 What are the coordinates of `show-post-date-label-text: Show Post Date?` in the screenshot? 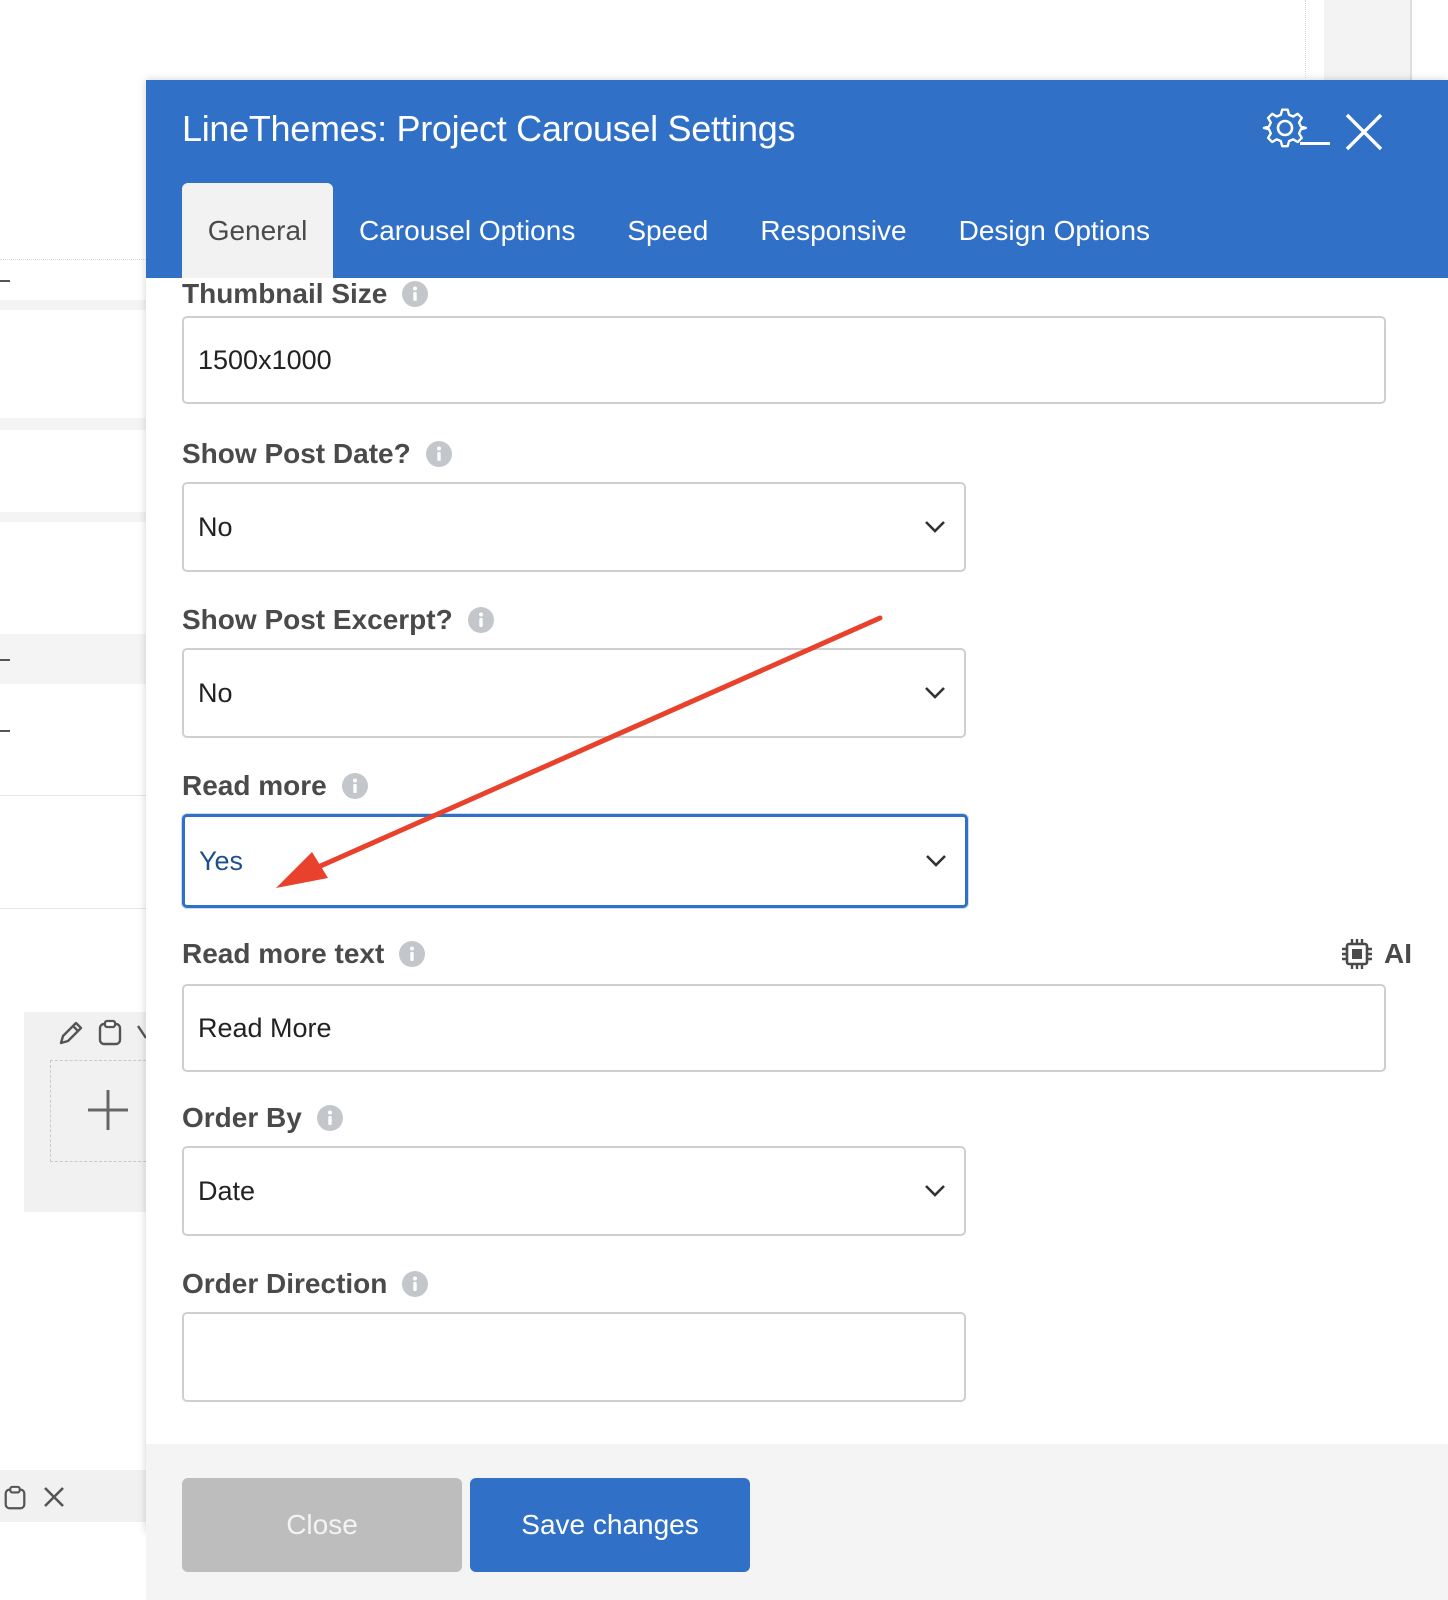 It's located at (296, 453).